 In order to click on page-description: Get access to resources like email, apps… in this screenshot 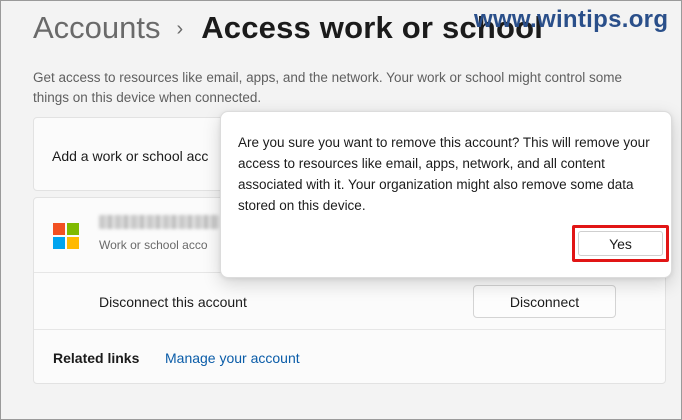, I will do `click(328, 87)`.